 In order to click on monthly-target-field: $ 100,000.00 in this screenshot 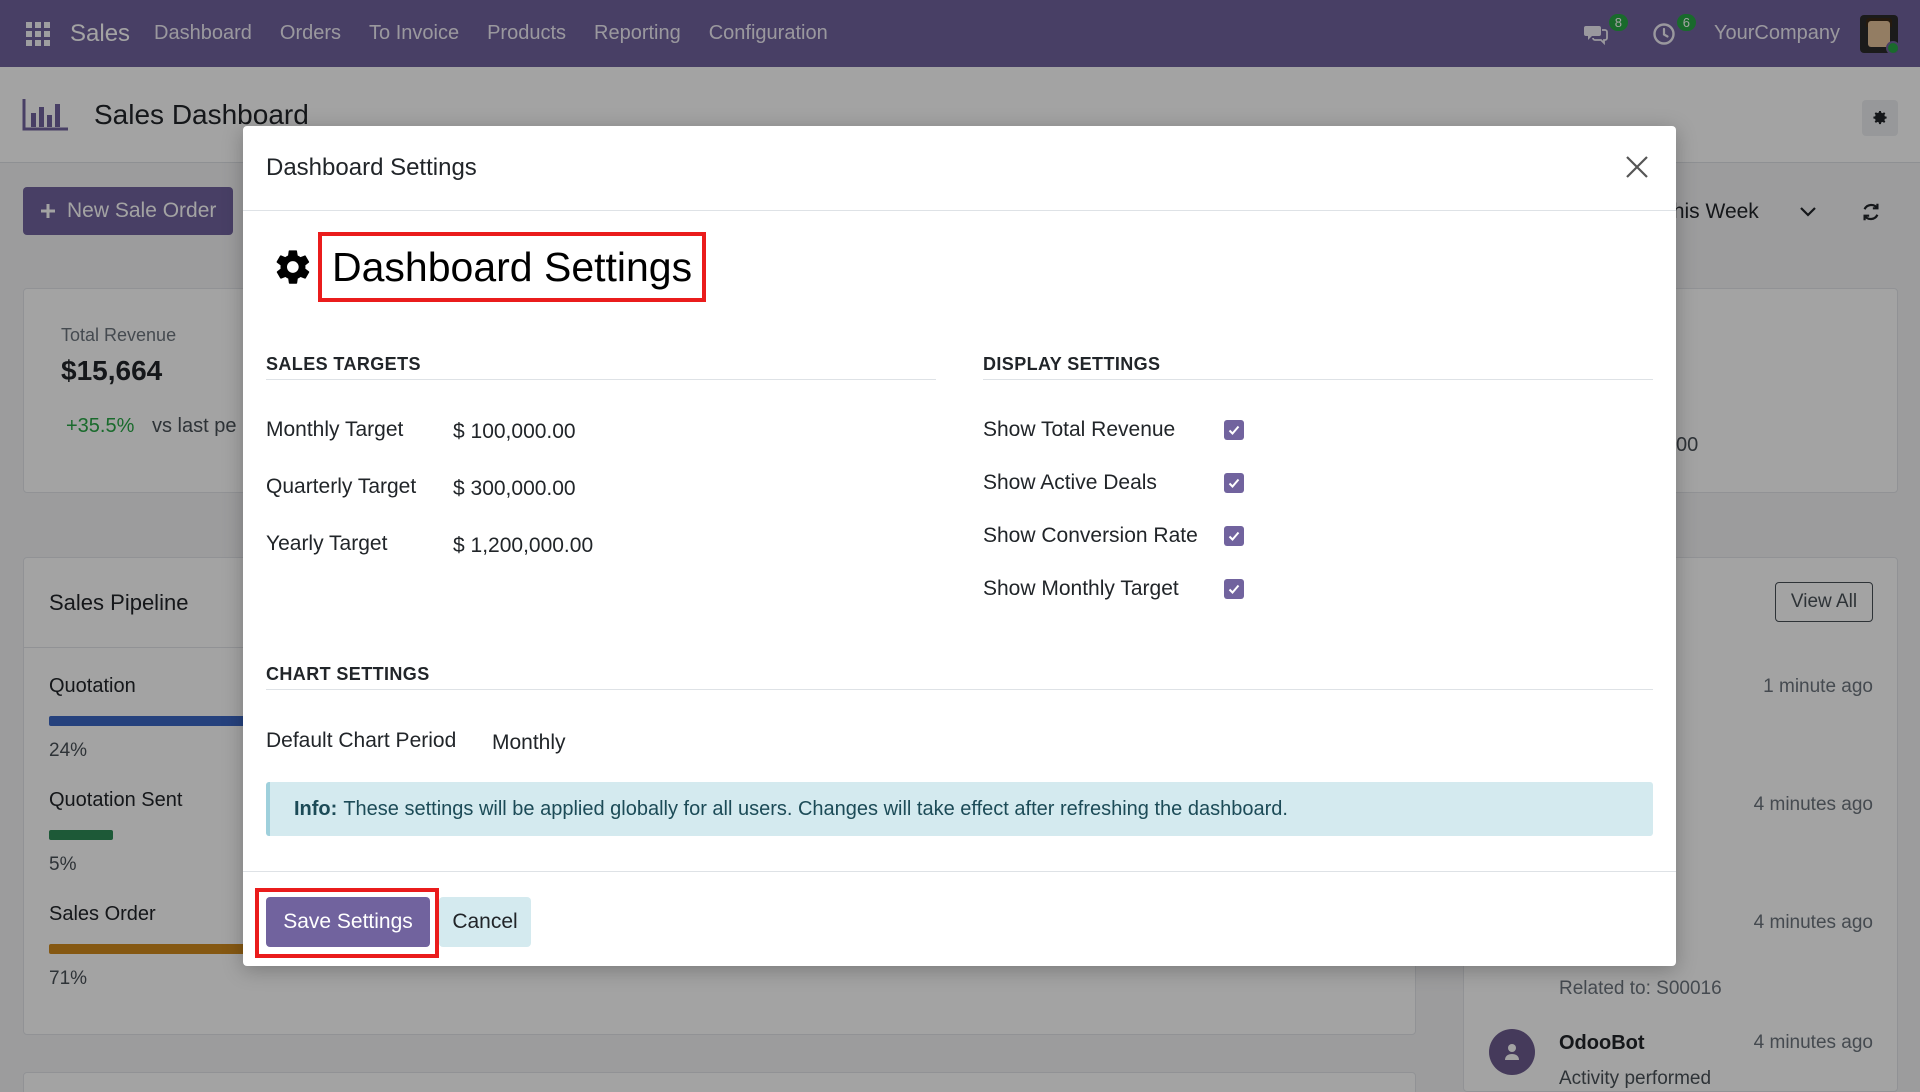, I will do `click(514, 432)`.